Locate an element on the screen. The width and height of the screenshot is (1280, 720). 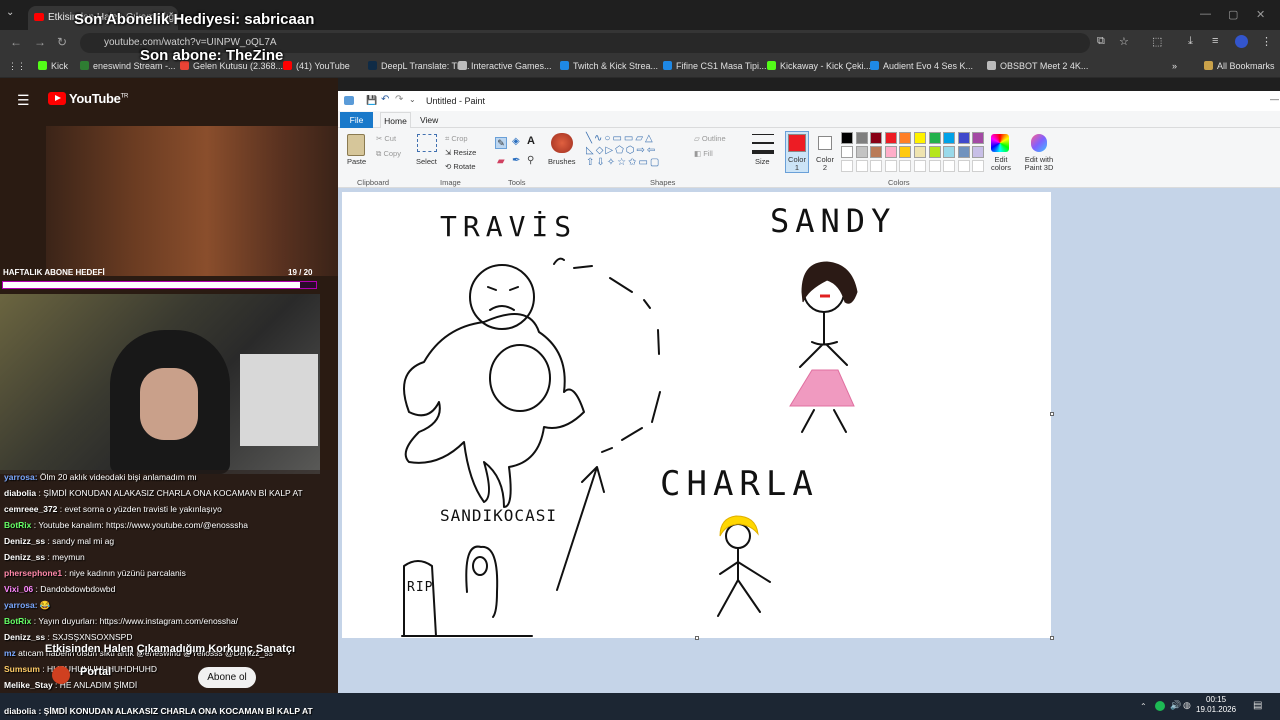
paint-minimize-icon: — is located at coordinates (1274, 99).